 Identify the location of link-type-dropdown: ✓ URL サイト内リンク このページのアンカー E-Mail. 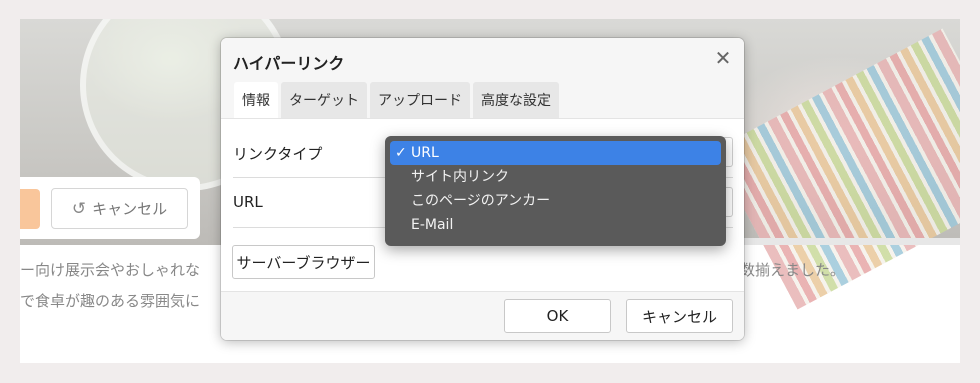
(555, 191).